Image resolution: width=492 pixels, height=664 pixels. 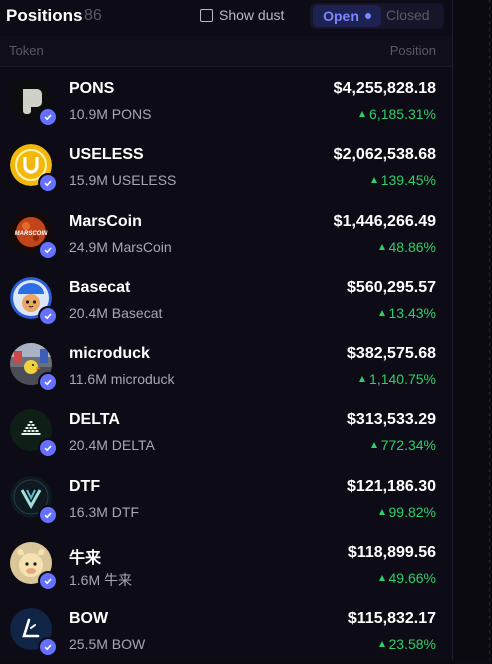 What do you see at coordinates (226, 431) in the screenshot?
I see `position-row: DELTA 20.4M DELTA $313,533.29 772.34%` at bounding box center [226, 431].